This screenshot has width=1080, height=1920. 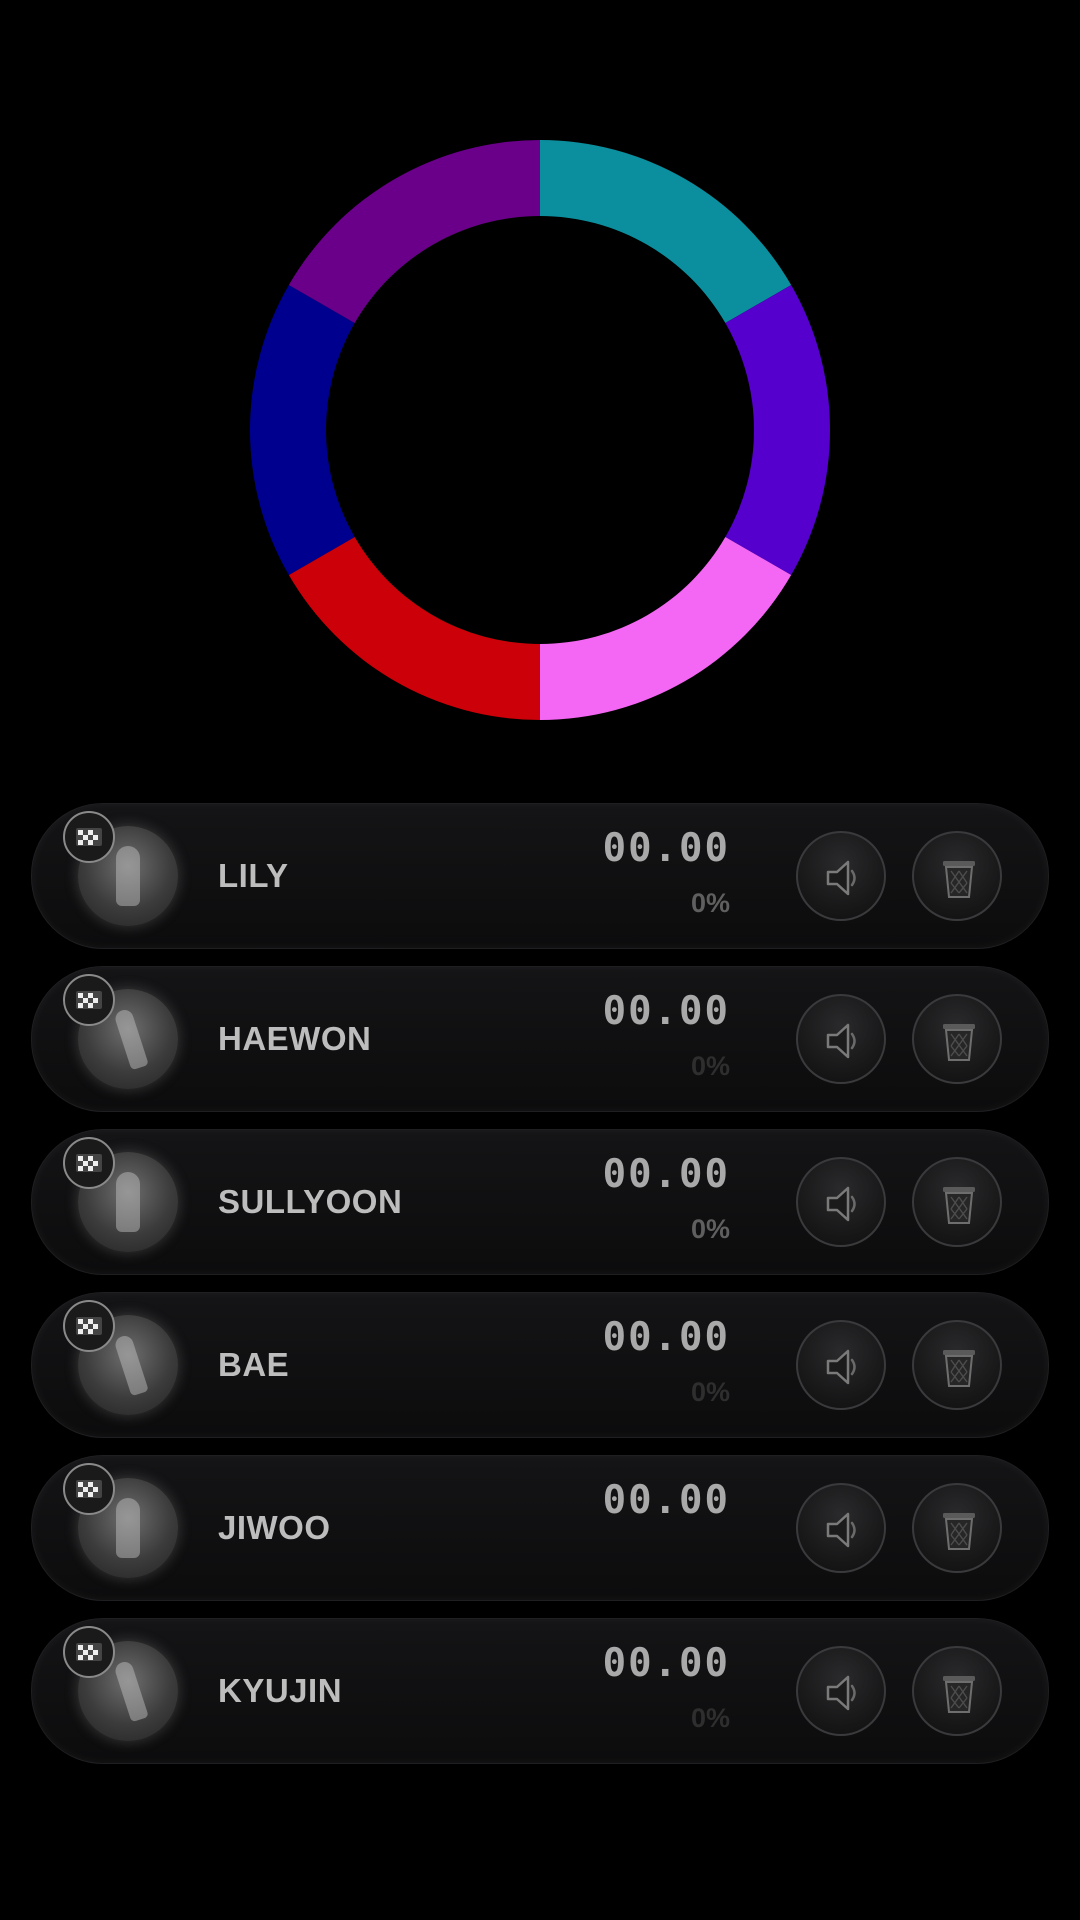 I want to click on member-row-lily: LILY 00.00 0%, so click(x=540, y=876).